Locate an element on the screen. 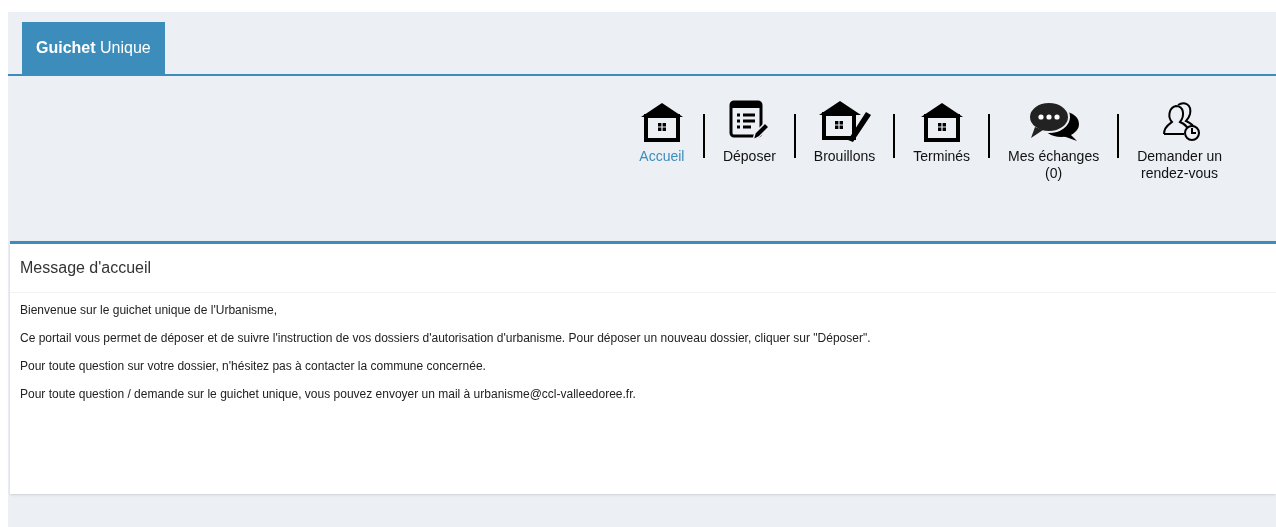 This screenshot has width=1276, height=527. app-tab: Guichet Unique is located at coordinates (93, 48).